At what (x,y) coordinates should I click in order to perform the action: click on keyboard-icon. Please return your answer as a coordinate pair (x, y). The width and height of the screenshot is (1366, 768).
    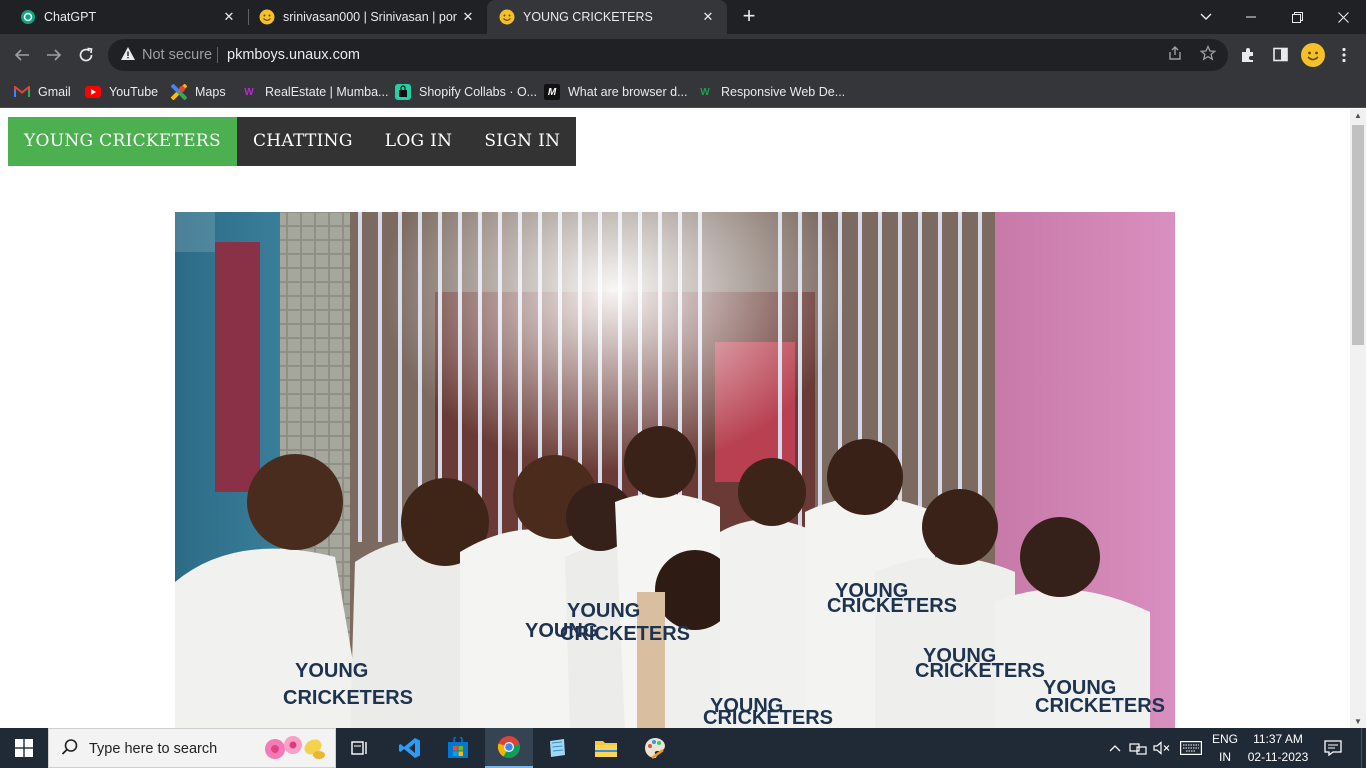
    Looking at the image, I should click on (1191, 748).